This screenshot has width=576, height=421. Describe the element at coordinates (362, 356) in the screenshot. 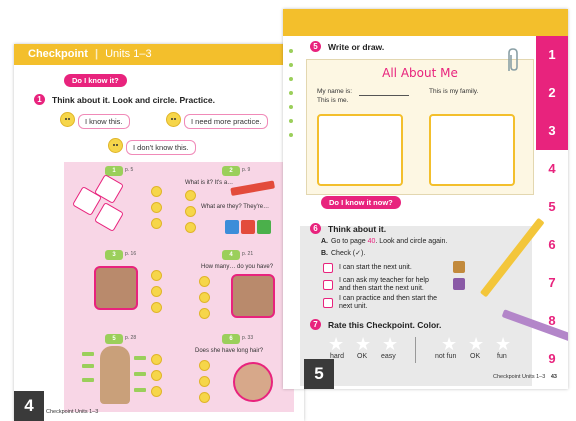

I see `rate-ok-label: OK` at that location.